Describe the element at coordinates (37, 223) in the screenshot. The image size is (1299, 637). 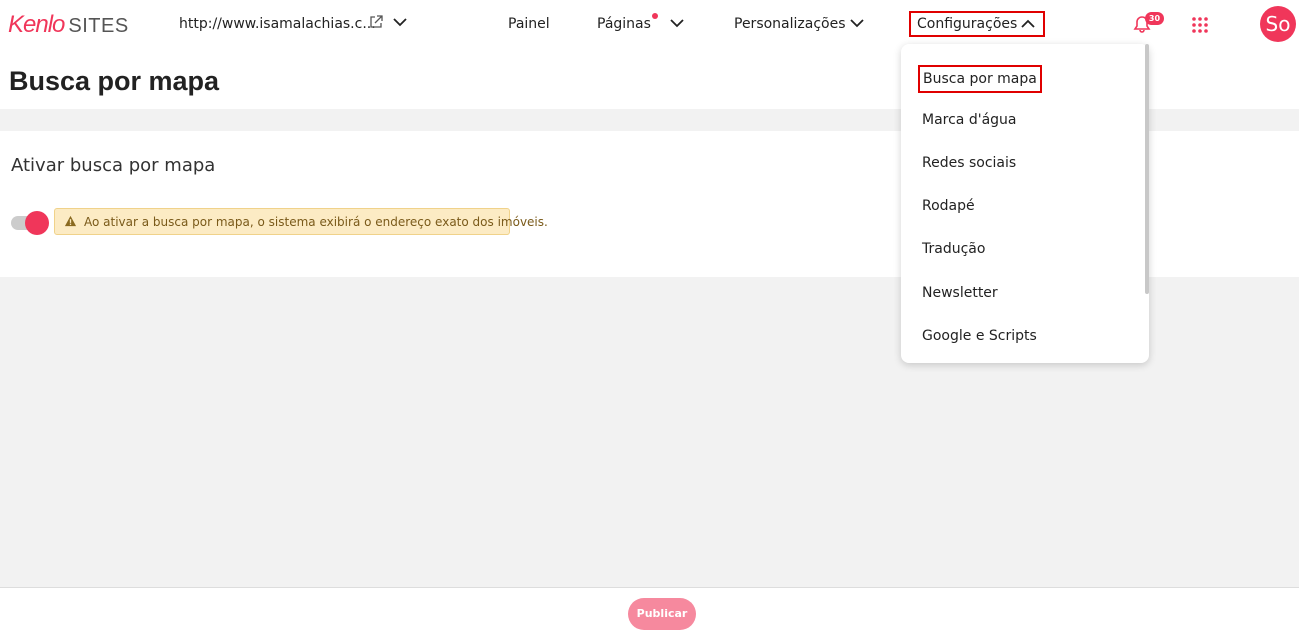
I see `toggle-knob` at that location.